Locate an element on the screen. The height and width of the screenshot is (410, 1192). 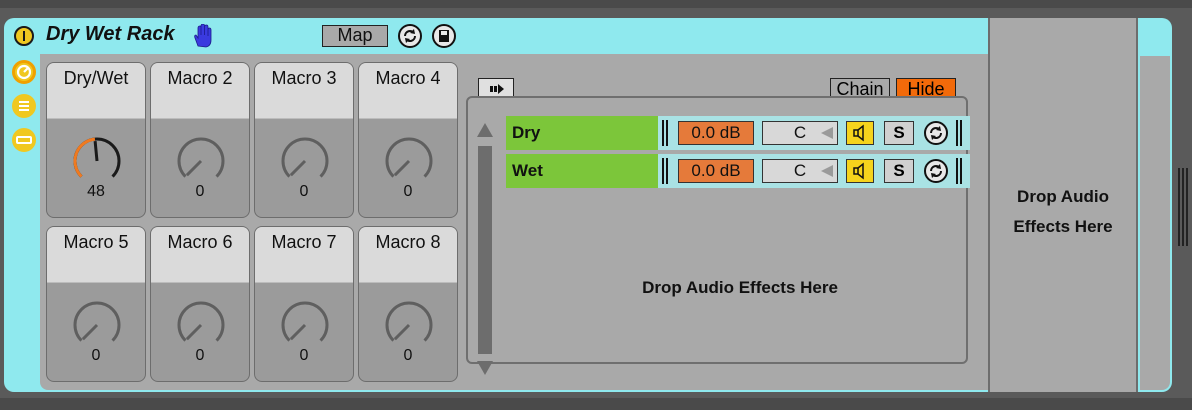
macro-knob-8: Macro 8 0 is located at coordinates (408, 304).